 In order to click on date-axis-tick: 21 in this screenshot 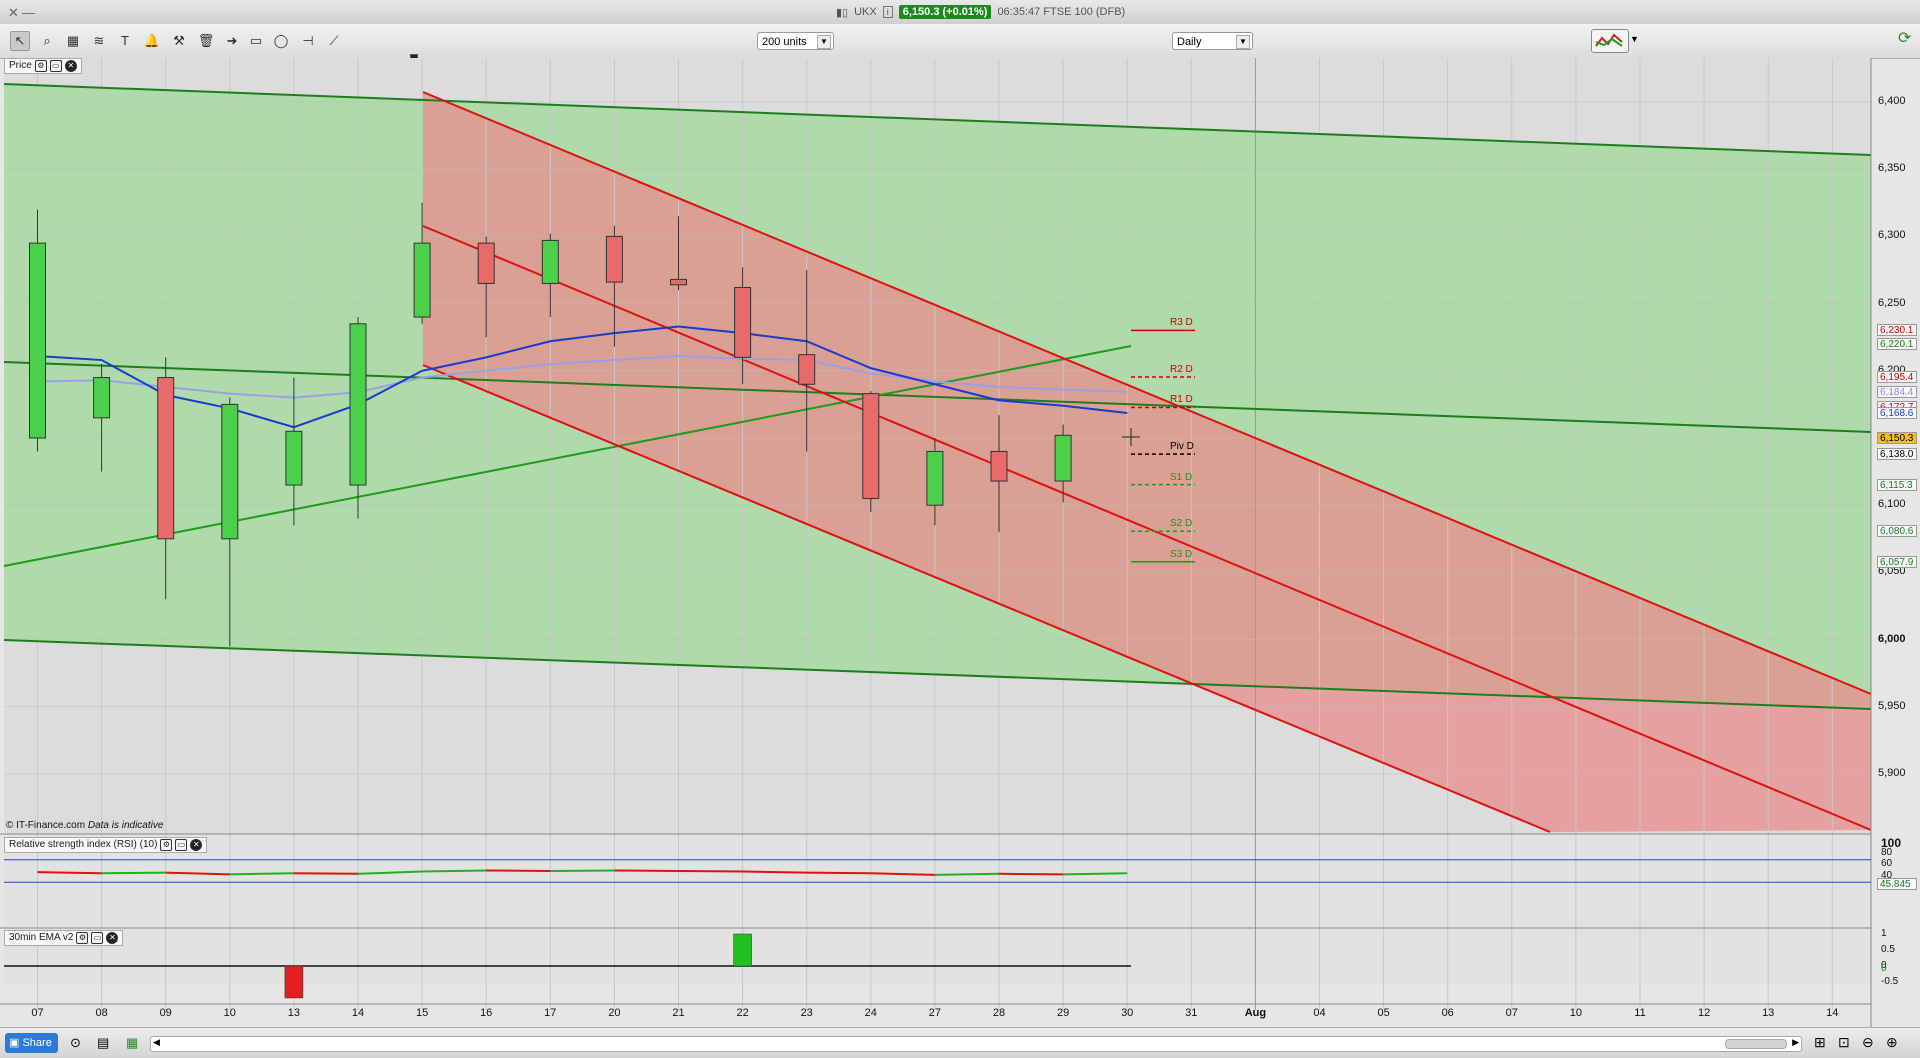, I will do `click(678, 1013)`.